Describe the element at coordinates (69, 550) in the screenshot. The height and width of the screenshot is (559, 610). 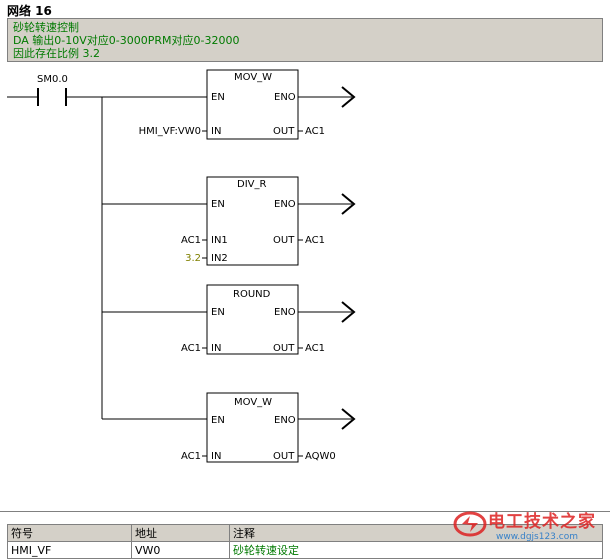
I see `cell-symbol: HMI_VF` at that location.